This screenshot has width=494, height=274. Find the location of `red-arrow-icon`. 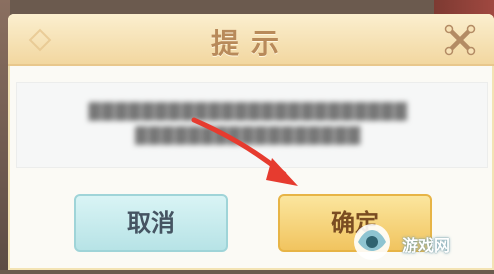

red-arrow-icon is located at coordinates (244, 151).